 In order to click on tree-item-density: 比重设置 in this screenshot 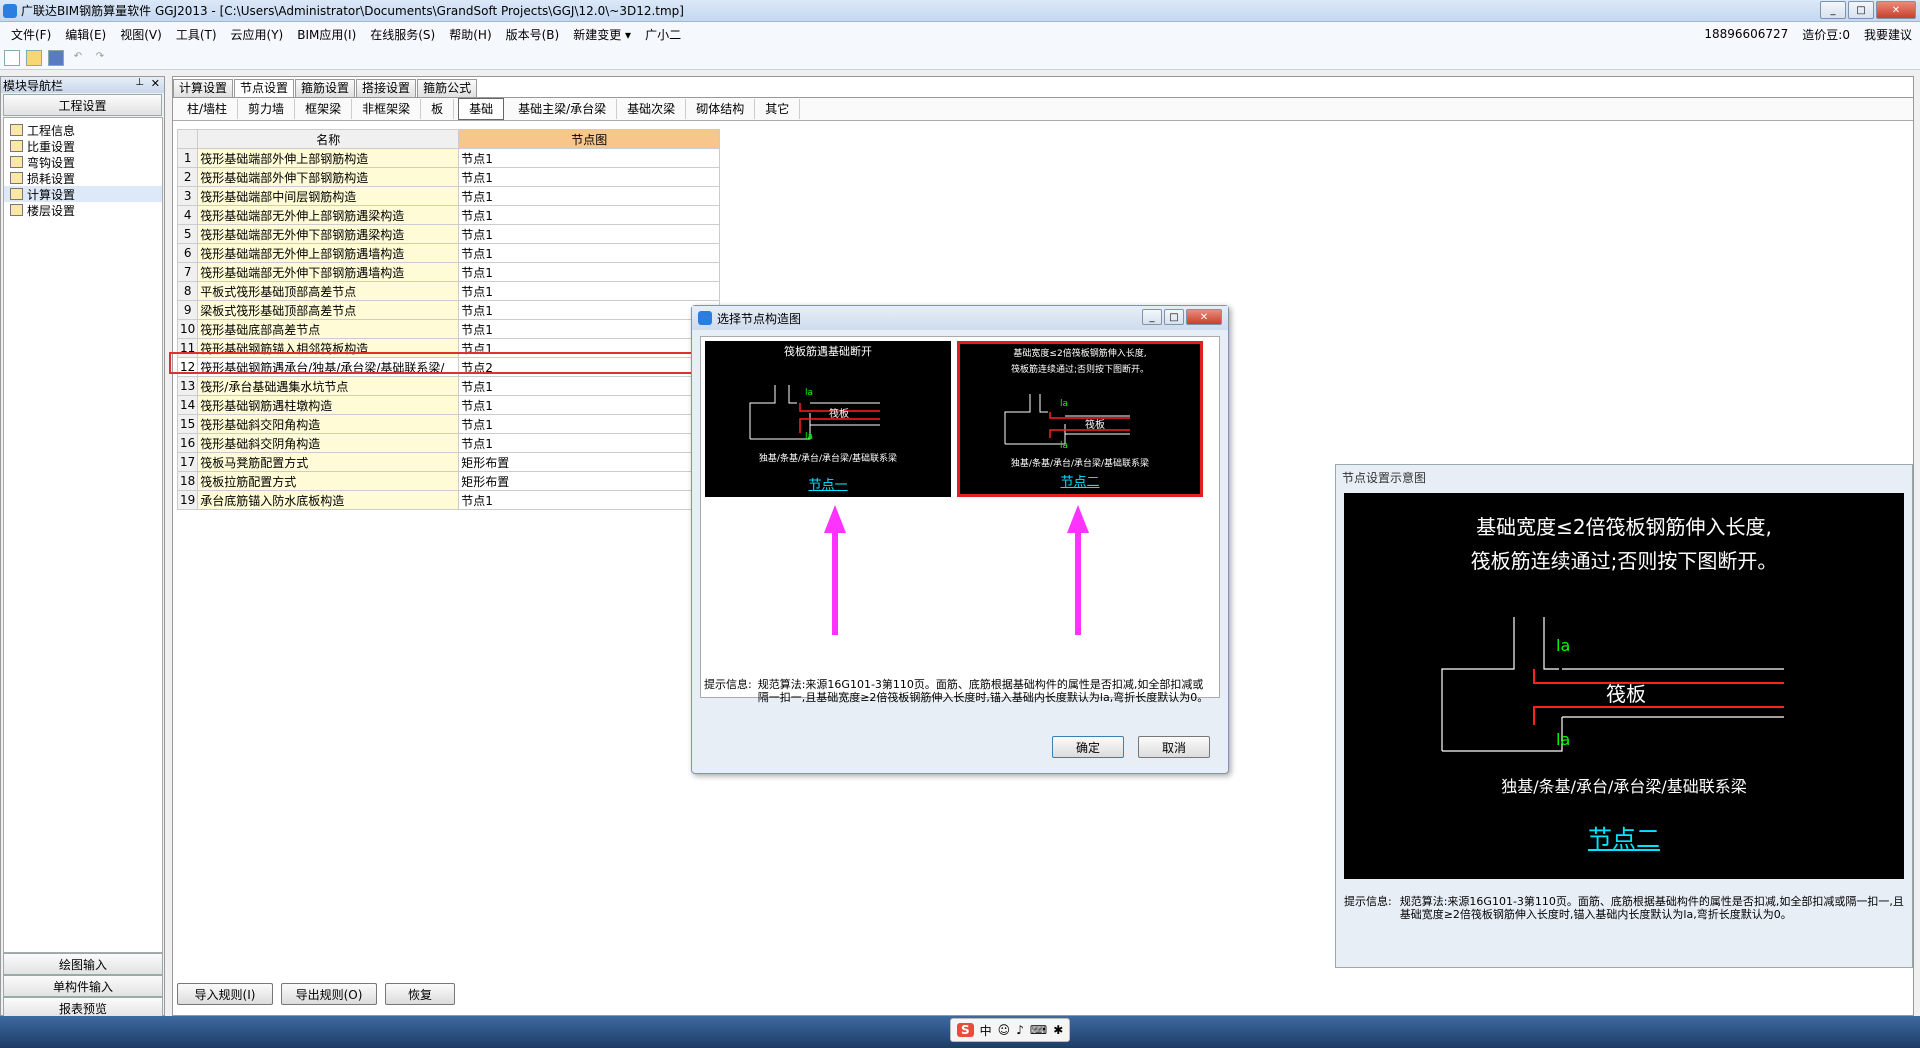, I will do `click(83, 146)`.